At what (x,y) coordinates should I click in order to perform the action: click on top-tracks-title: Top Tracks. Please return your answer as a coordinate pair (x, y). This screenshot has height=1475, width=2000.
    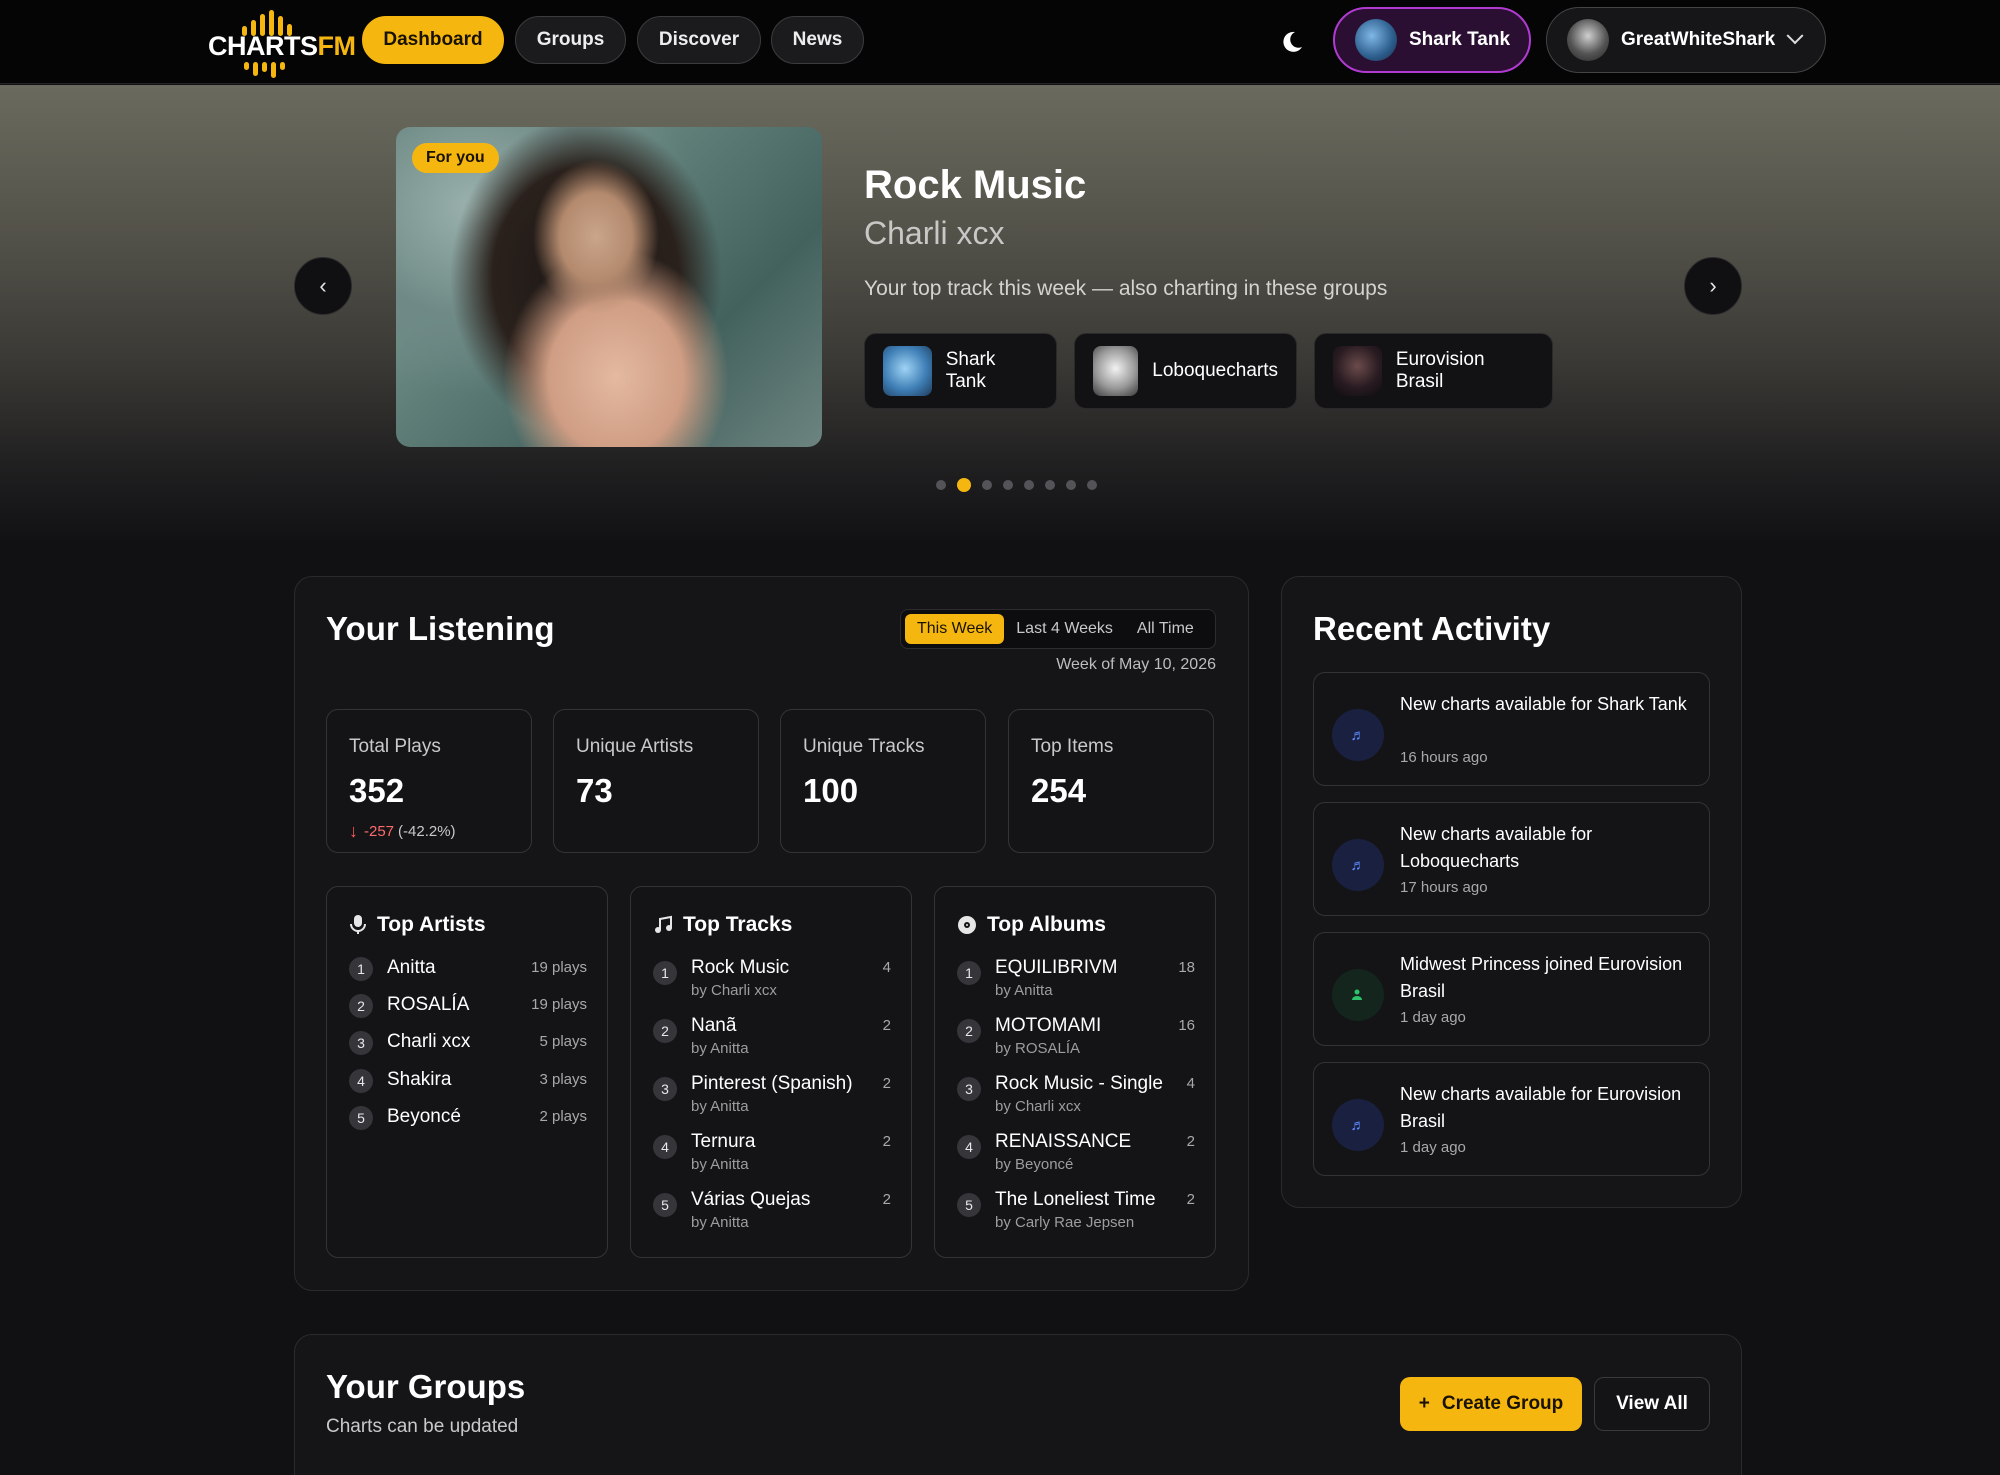
    Looking at the image, I should click on (738, 924).